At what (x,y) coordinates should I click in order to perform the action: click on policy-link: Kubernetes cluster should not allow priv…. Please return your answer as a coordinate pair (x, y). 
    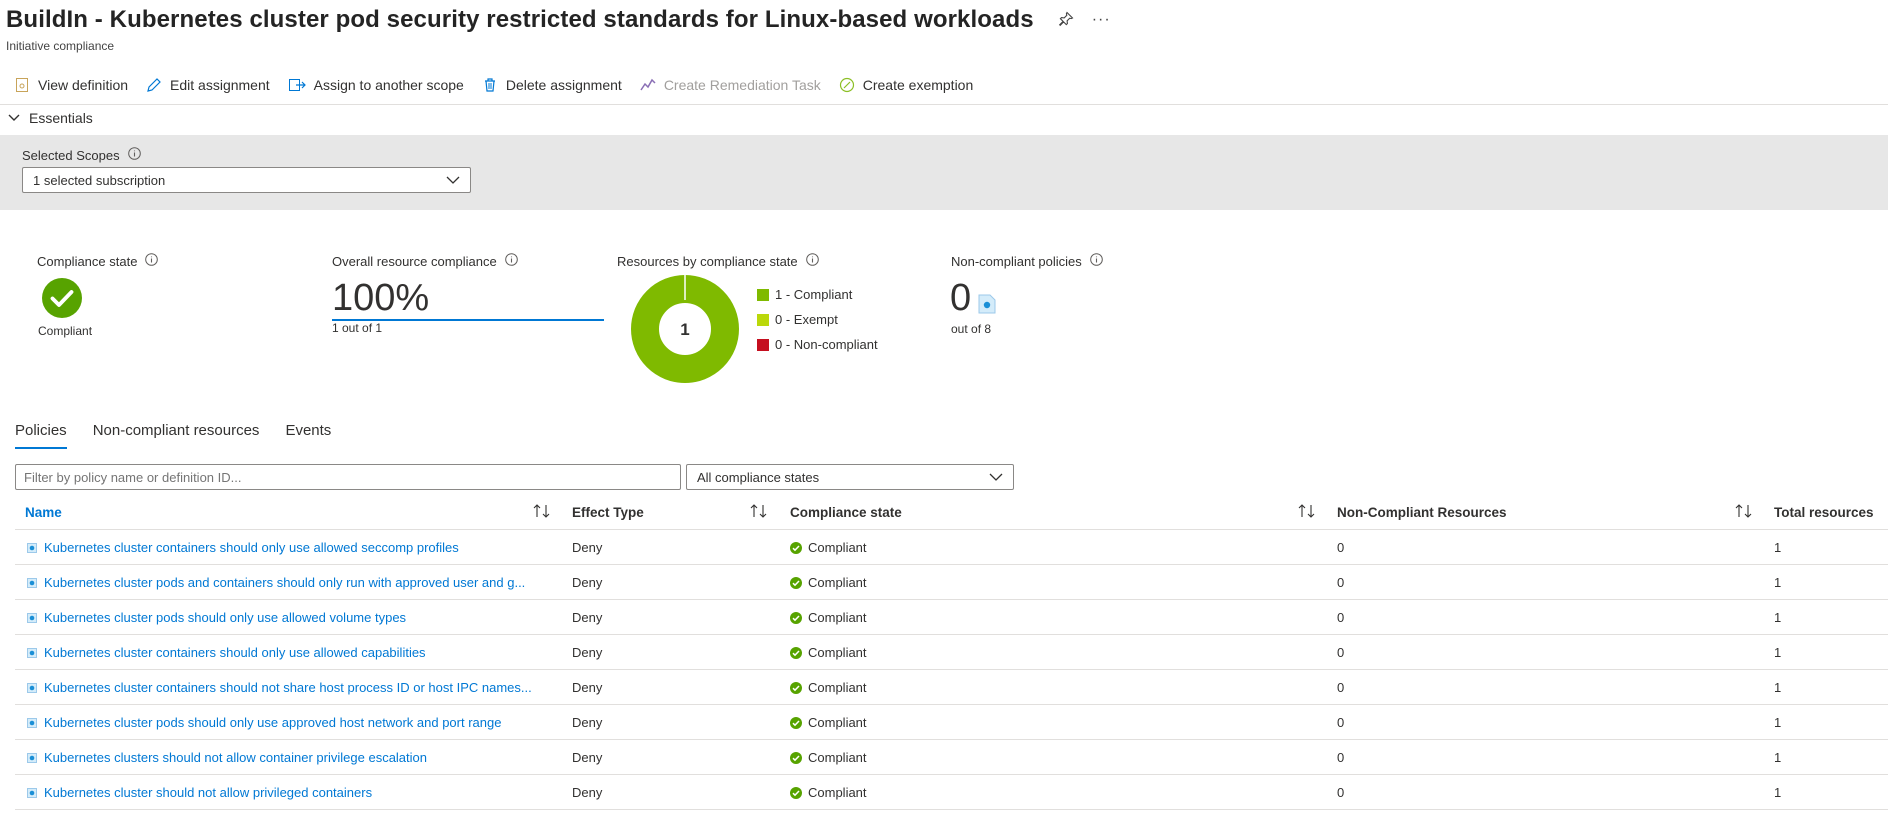
    Looking at the image, I should click on (208, 792).